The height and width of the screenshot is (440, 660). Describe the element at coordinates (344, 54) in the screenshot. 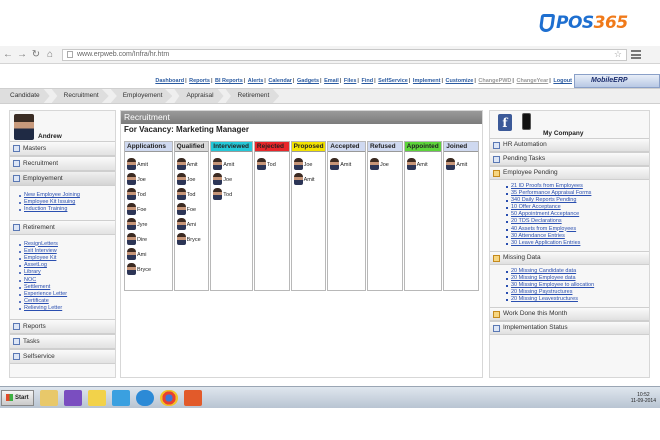

I see `address-bar: www.erpweb.com/Infra/hr.htm ☆` at that location.